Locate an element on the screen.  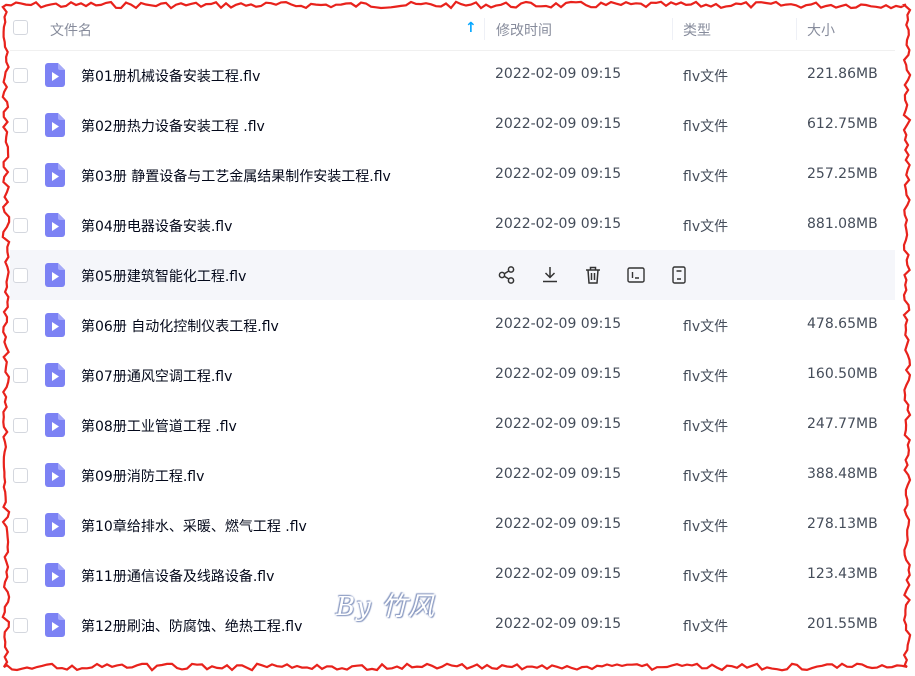
file-size: 123.43MB is located at coordinates (842, 574).